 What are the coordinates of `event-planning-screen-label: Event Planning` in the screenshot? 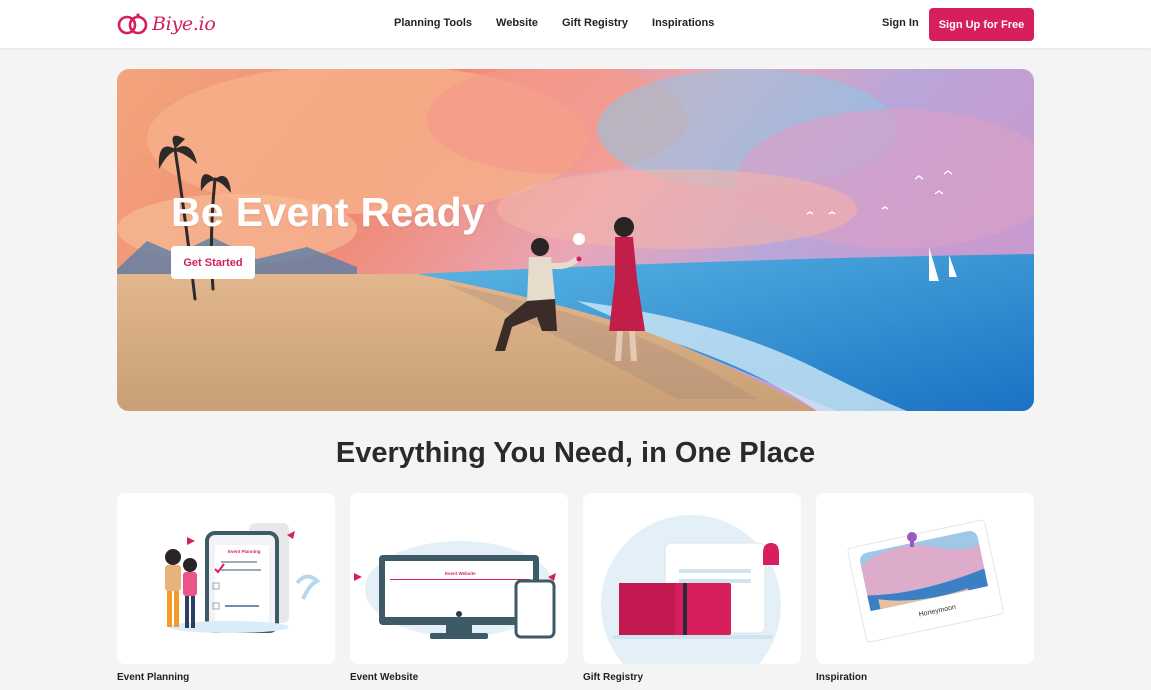 It's located at (244, 551).